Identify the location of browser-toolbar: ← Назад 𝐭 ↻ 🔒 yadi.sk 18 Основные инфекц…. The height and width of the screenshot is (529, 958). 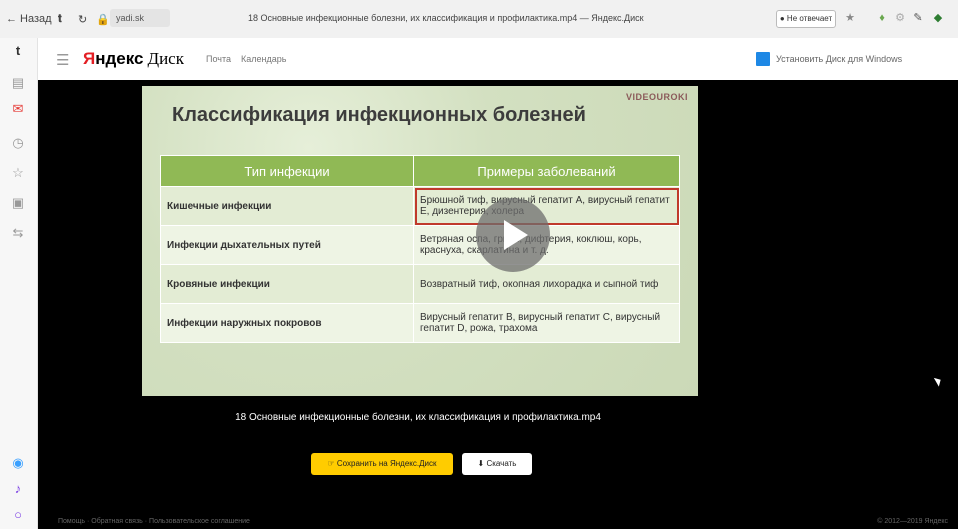
(479, 19).